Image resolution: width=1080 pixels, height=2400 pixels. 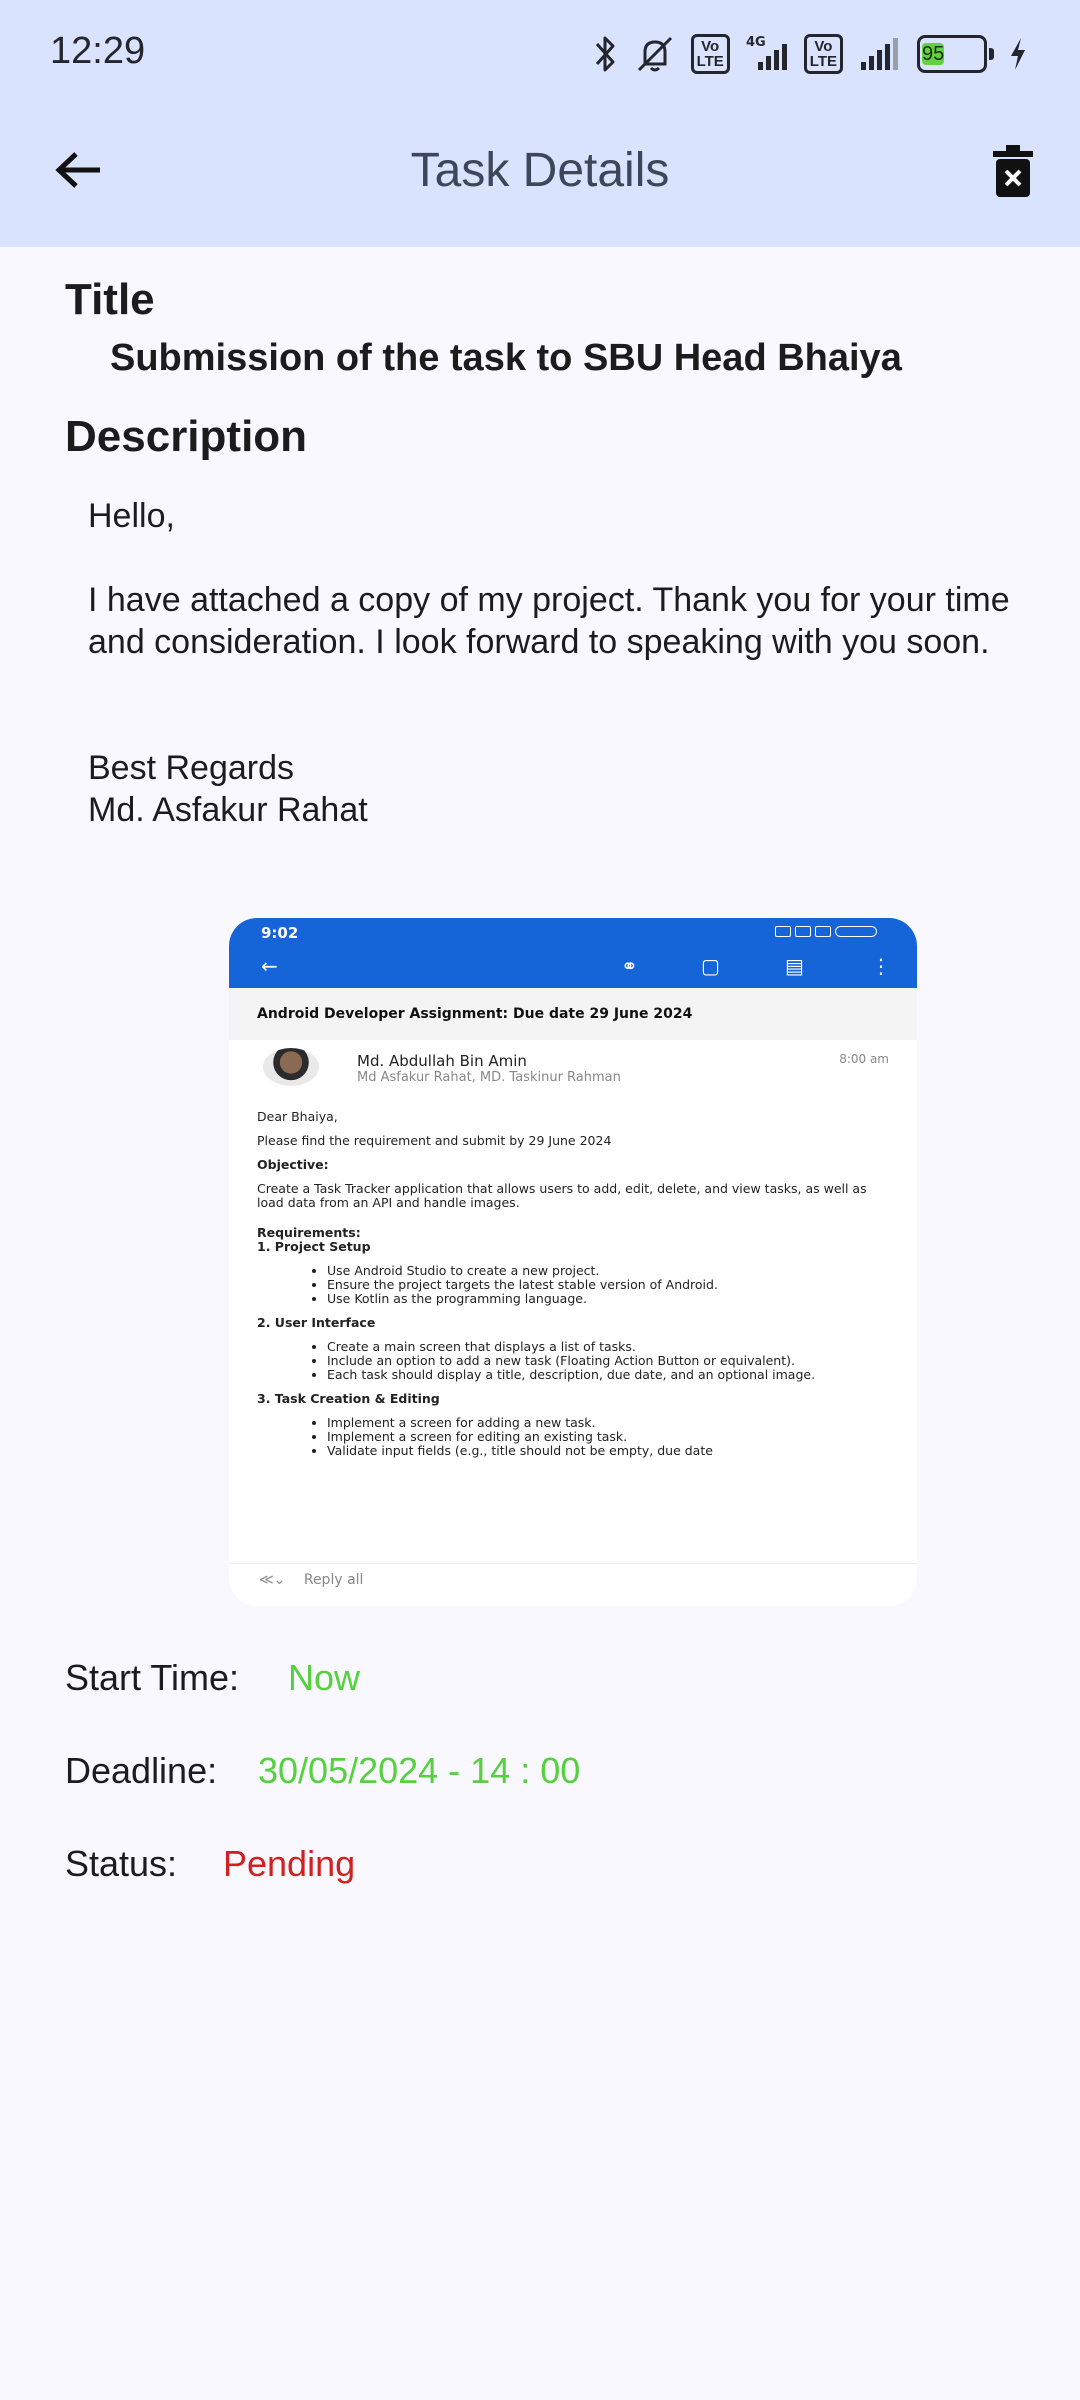 I want to click on delete-icon, so click(x=1013, y=171).